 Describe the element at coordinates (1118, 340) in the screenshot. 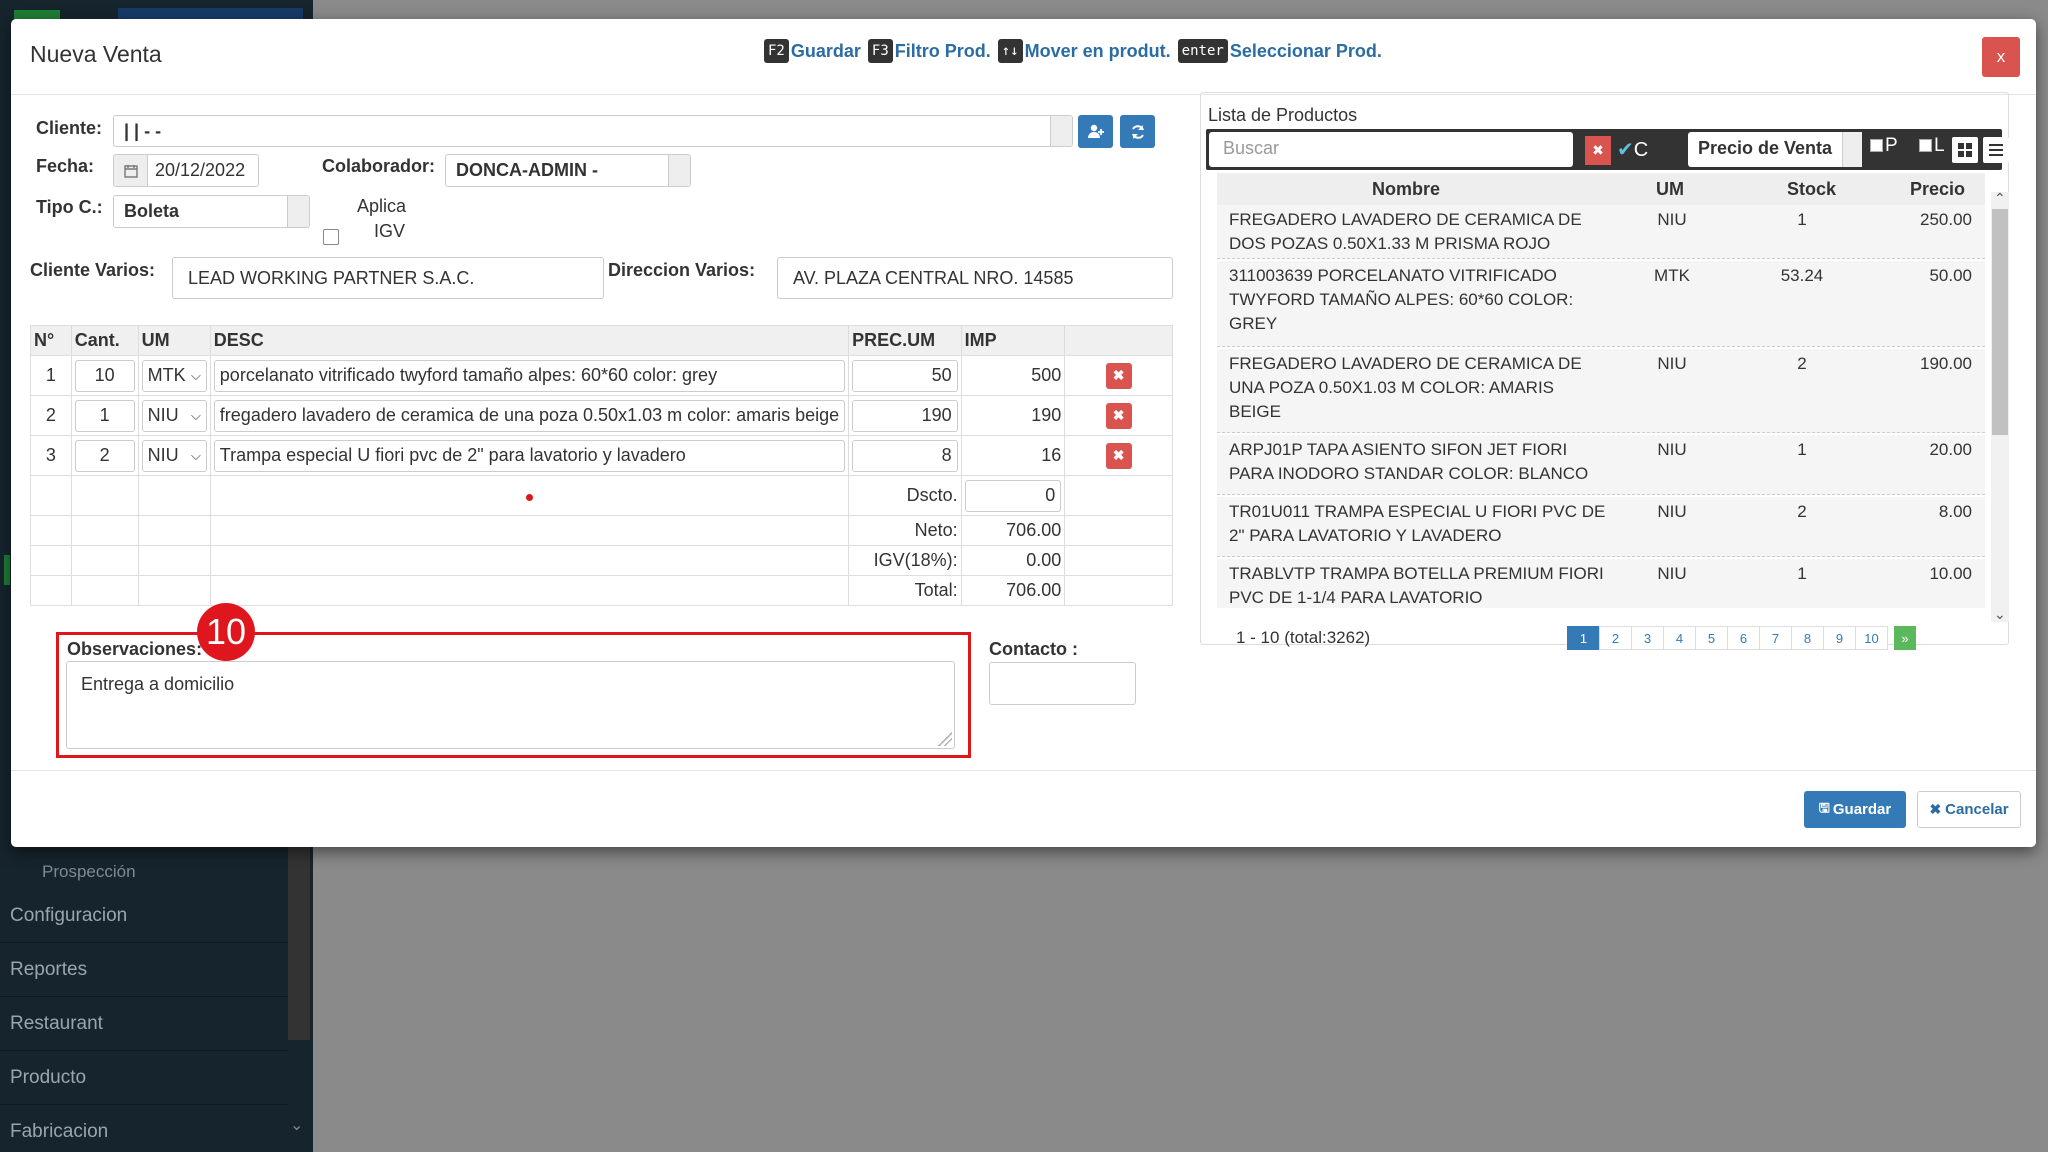

I see `col-header-actions` at that location.